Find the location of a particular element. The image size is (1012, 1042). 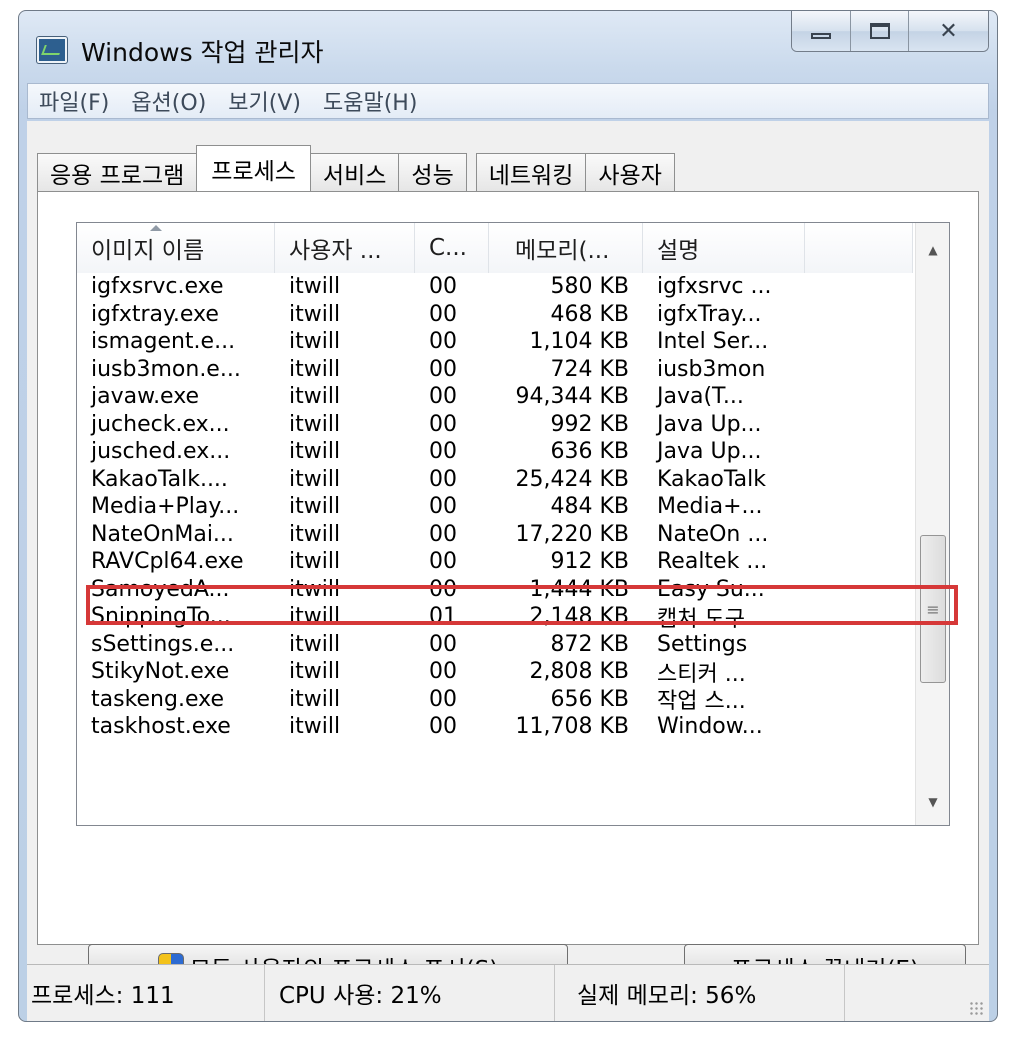

image-name-cell: taskhost.exe is located at coordinates (161, 727).